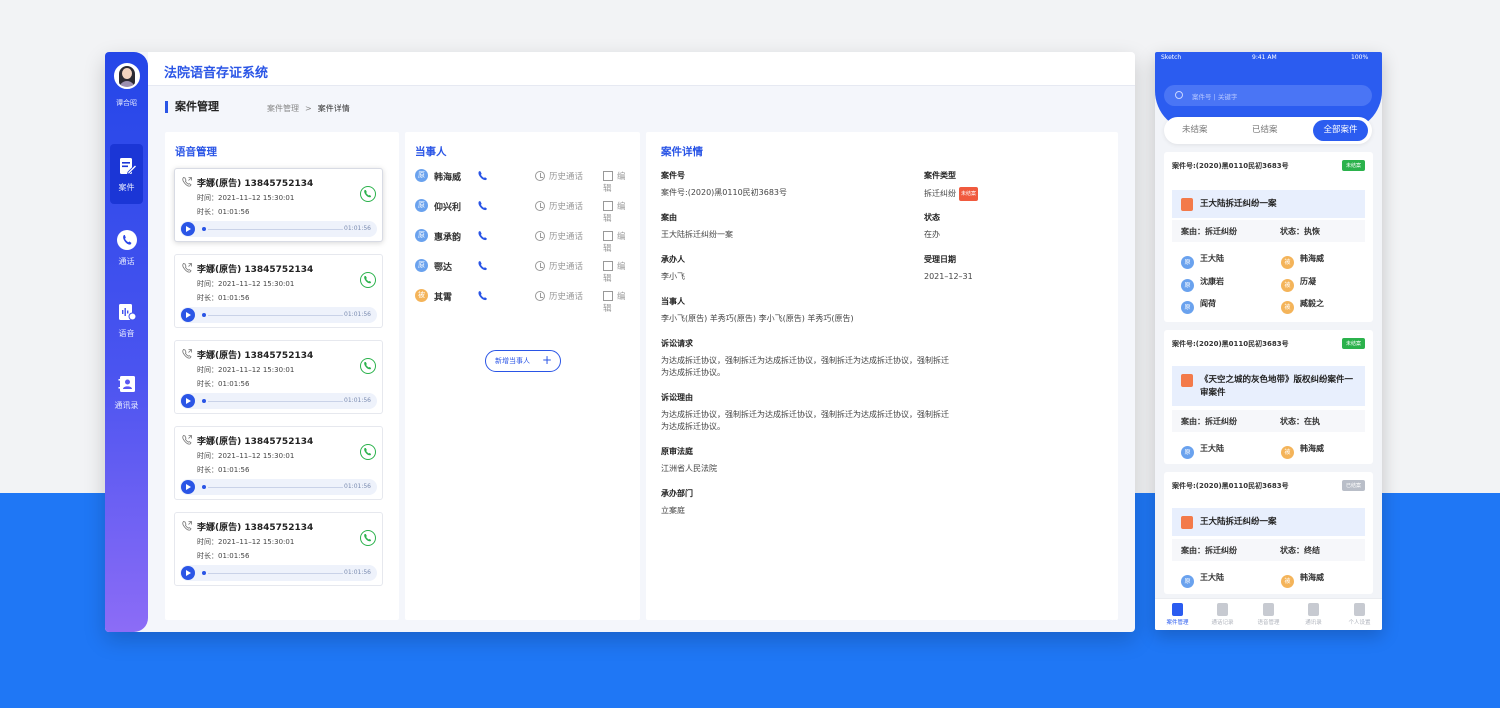  I want to click on tab-all: 全部案件, so click(1340, 130).